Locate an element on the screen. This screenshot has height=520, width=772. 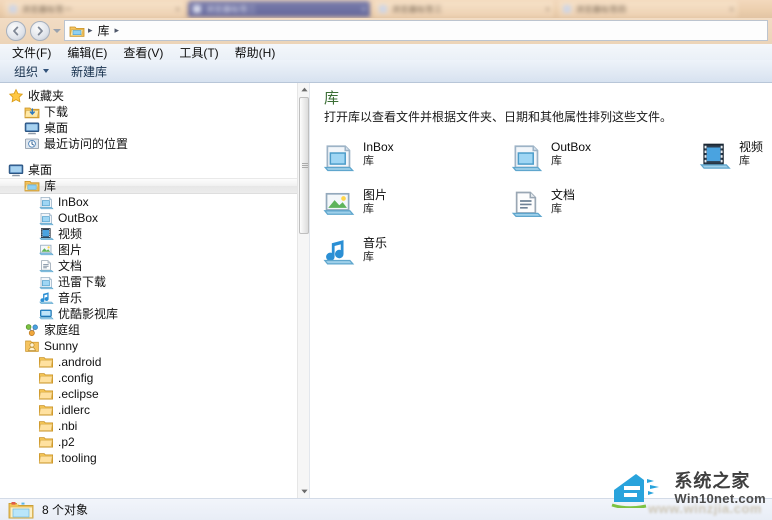
tree-item-config: .config is located at coordinates (149, 378).